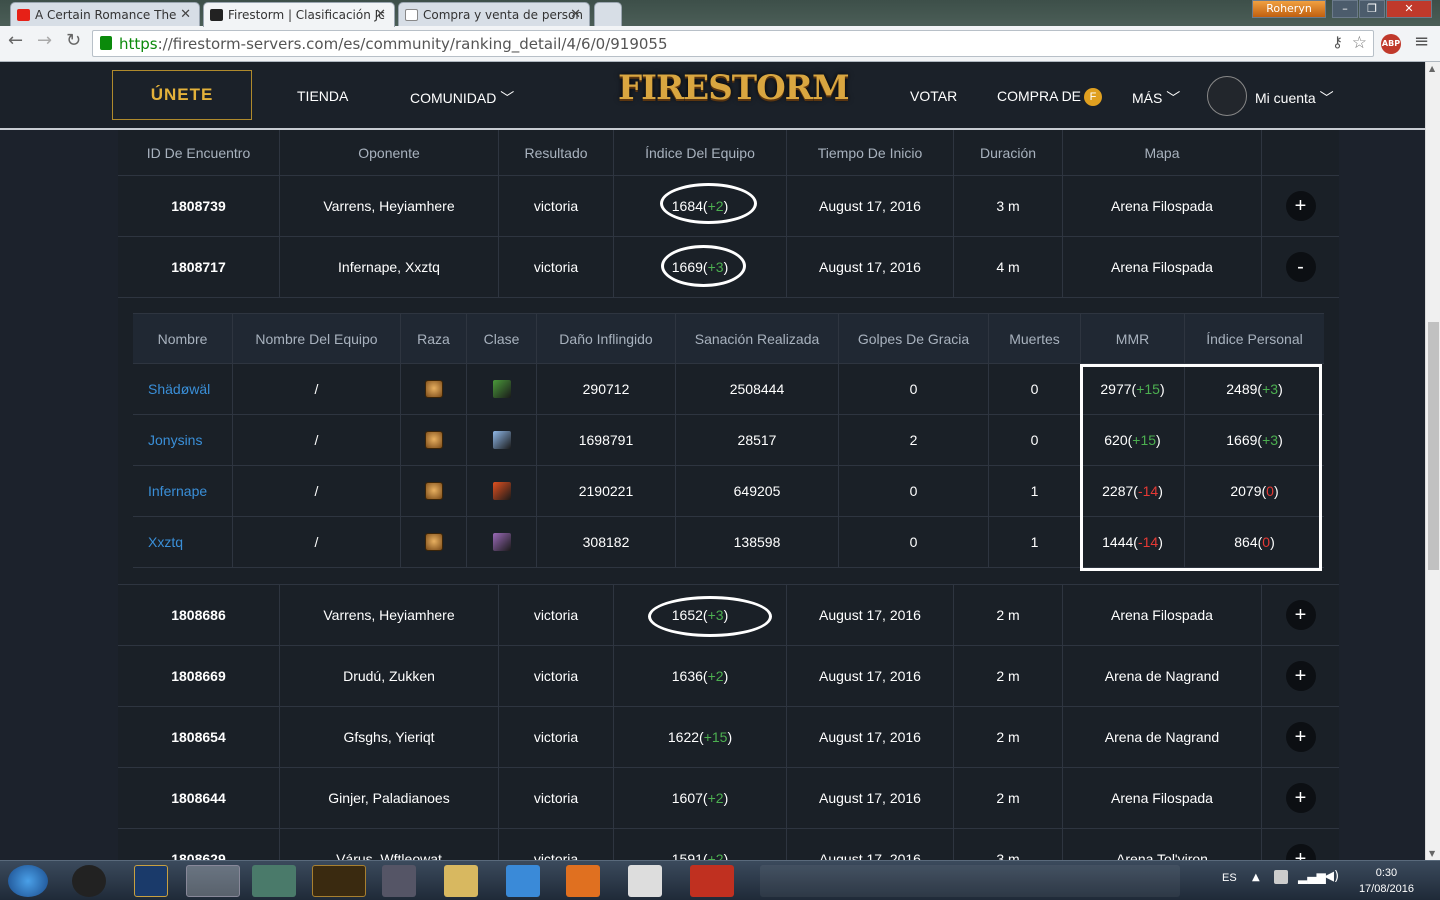 The image size is (1440, 900). Describe the element at coordinates (453, 98) in the screenshot. I see `nav-comunidad-label: COMUNIDAD` at that location.